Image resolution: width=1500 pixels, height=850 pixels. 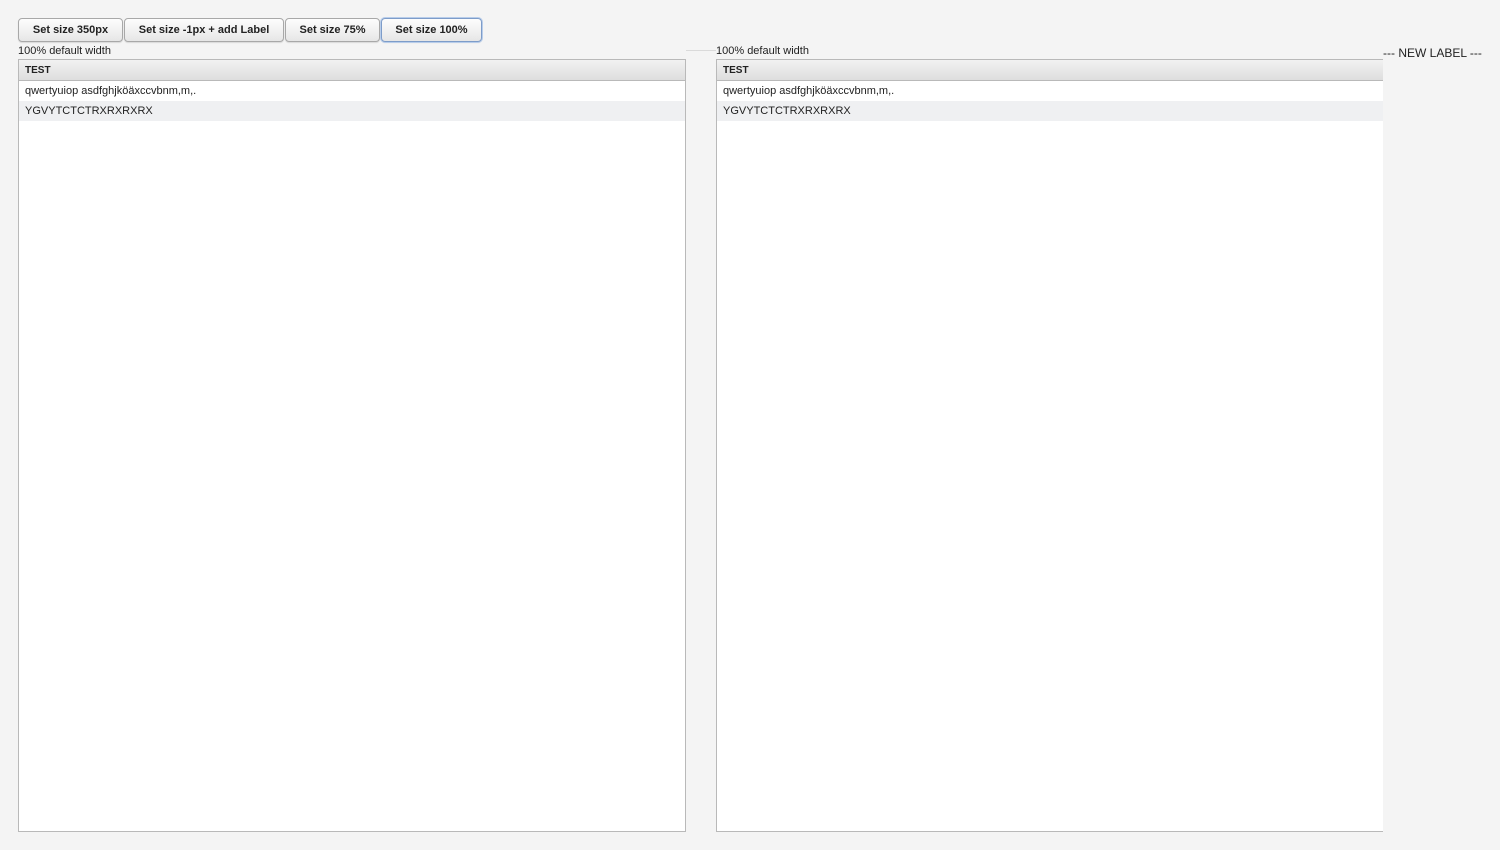 What do you see at coordinates (1432, 53) in the screenshot?
I see `new-label: --- NEW LABEL ---` at bounding box center [1432, 53].